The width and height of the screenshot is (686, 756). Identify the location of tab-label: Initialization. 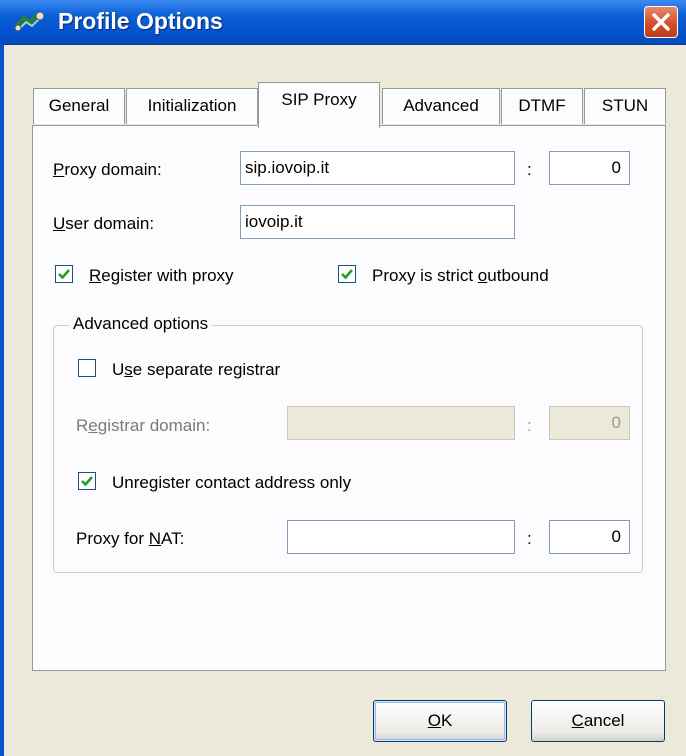
(192, 105).